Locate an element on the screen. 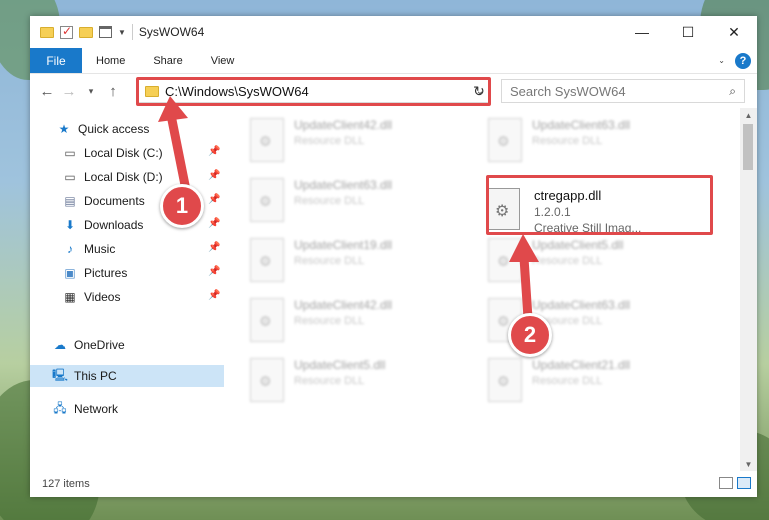 The width and height of the screenshot is (769, 520). tab-home: Home is located at coordinates (110, 60).